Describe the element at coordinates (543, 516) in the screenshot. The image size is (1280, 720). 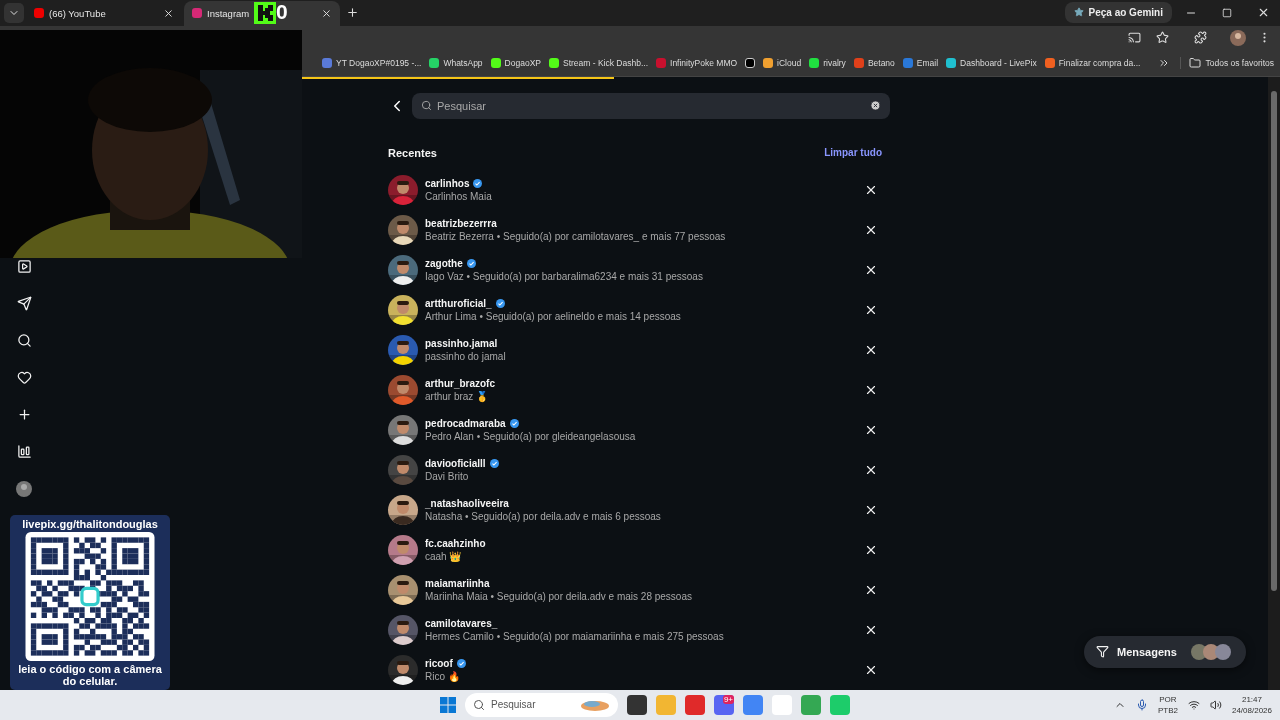
I see `subtitle: Natasha • Seguido(a) por deila.adv e mais 6 pessoas` at that location.